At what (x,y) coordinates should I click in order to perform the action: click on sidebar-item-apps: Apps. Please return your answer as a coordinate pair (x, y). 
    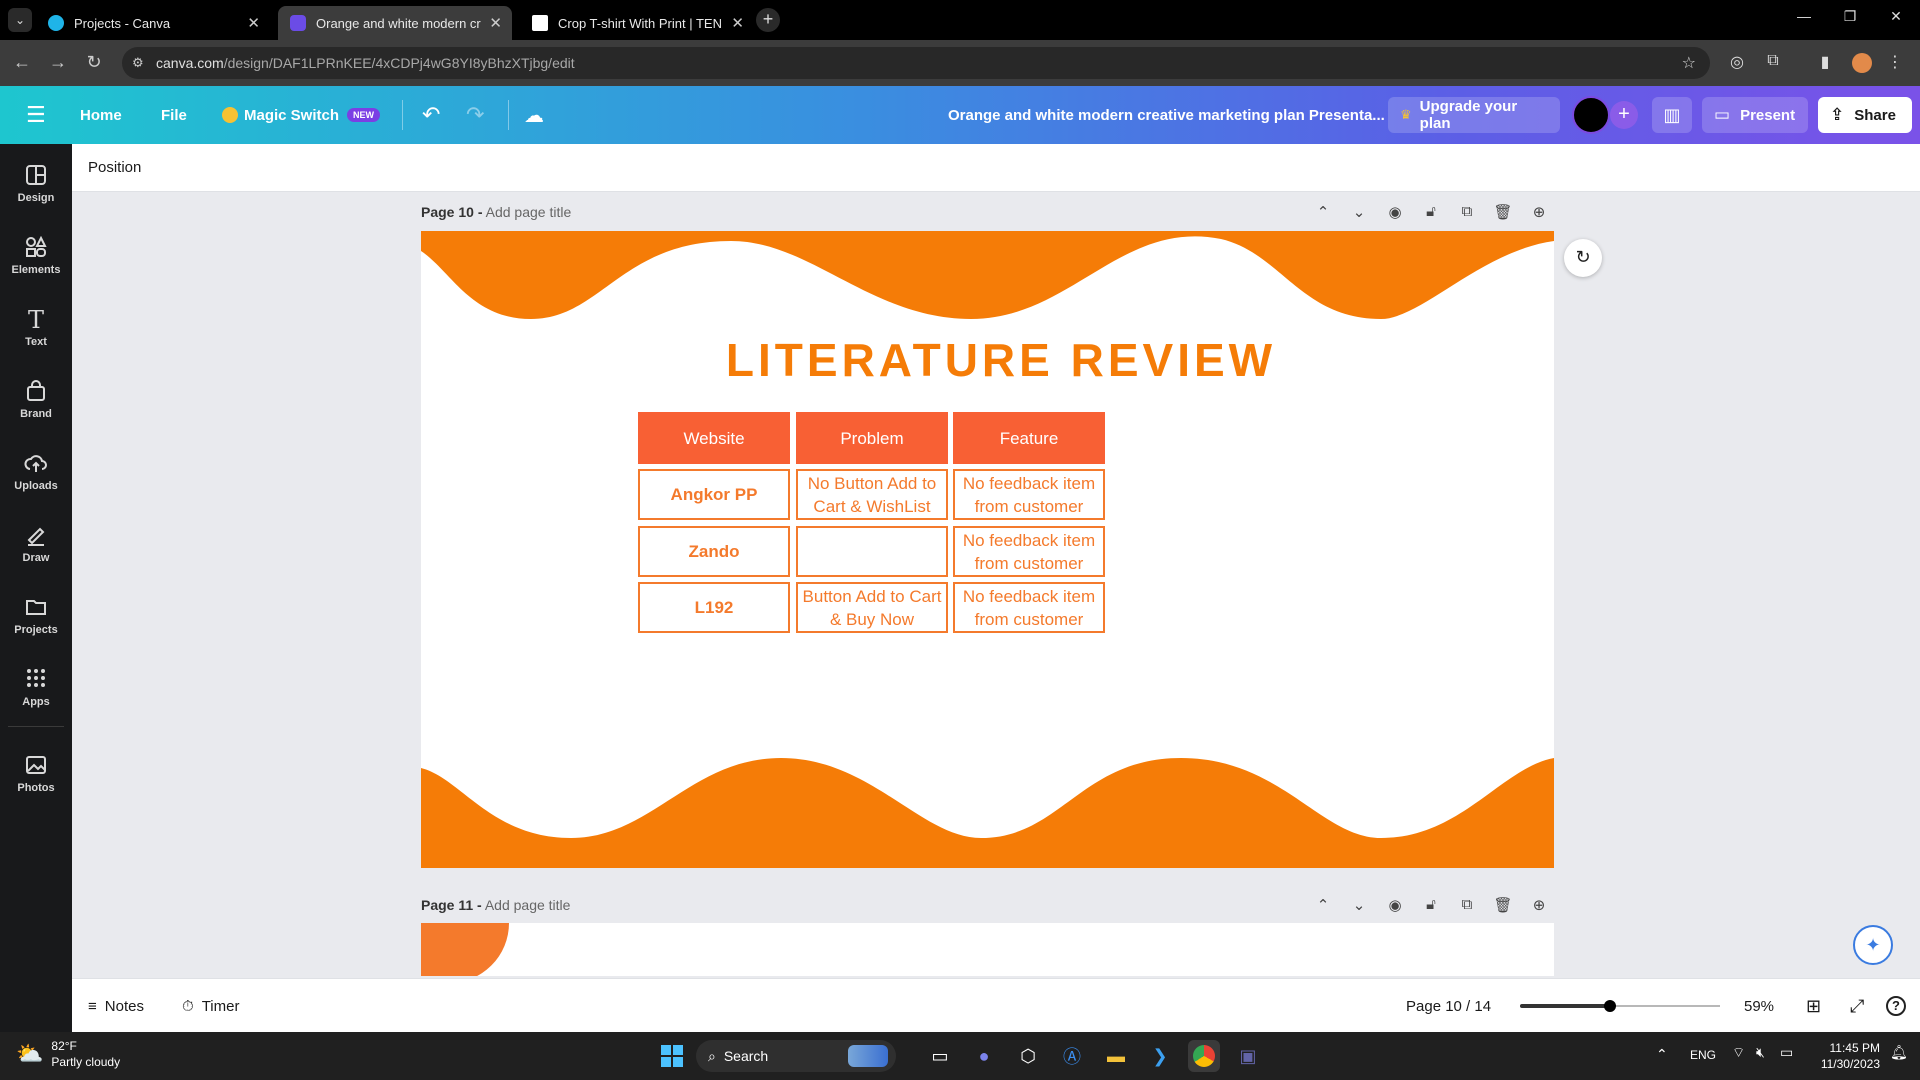
    Looking at the image, I should click on (36, 692).